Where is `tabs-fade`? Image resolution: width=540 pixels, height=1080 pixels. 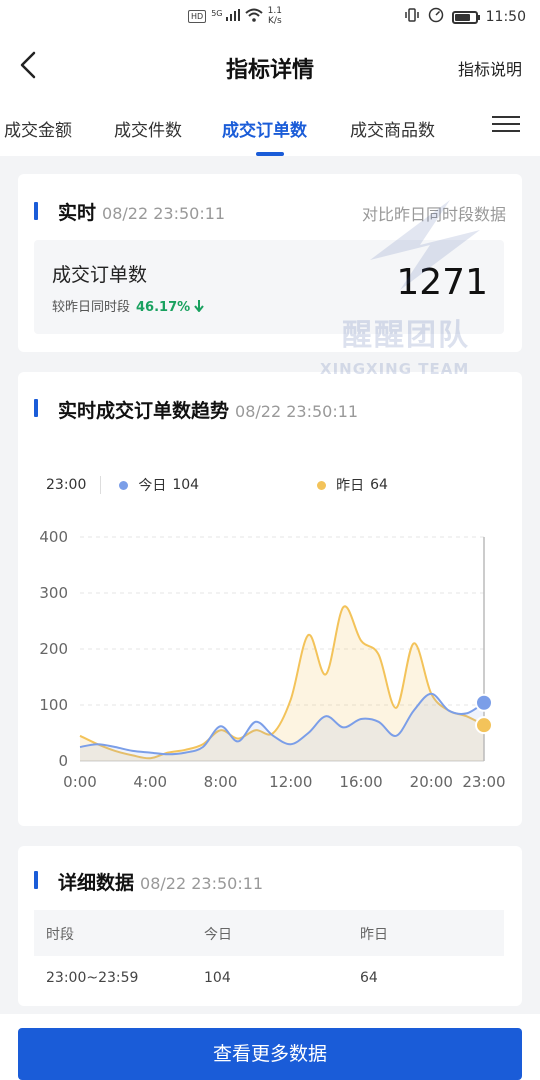
tabs-fade is located at coordinates (470, 126).